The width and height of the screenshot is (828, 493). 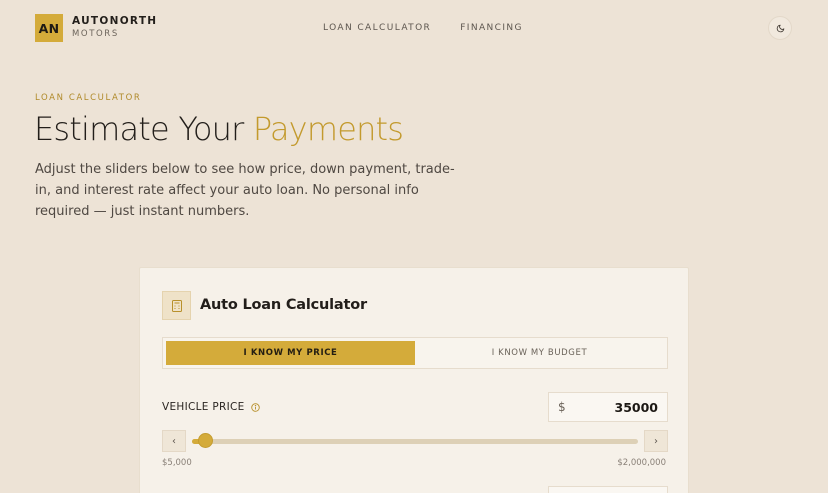 I want to click on chevron-left-icon: ‹, so click(x=174, y=441).